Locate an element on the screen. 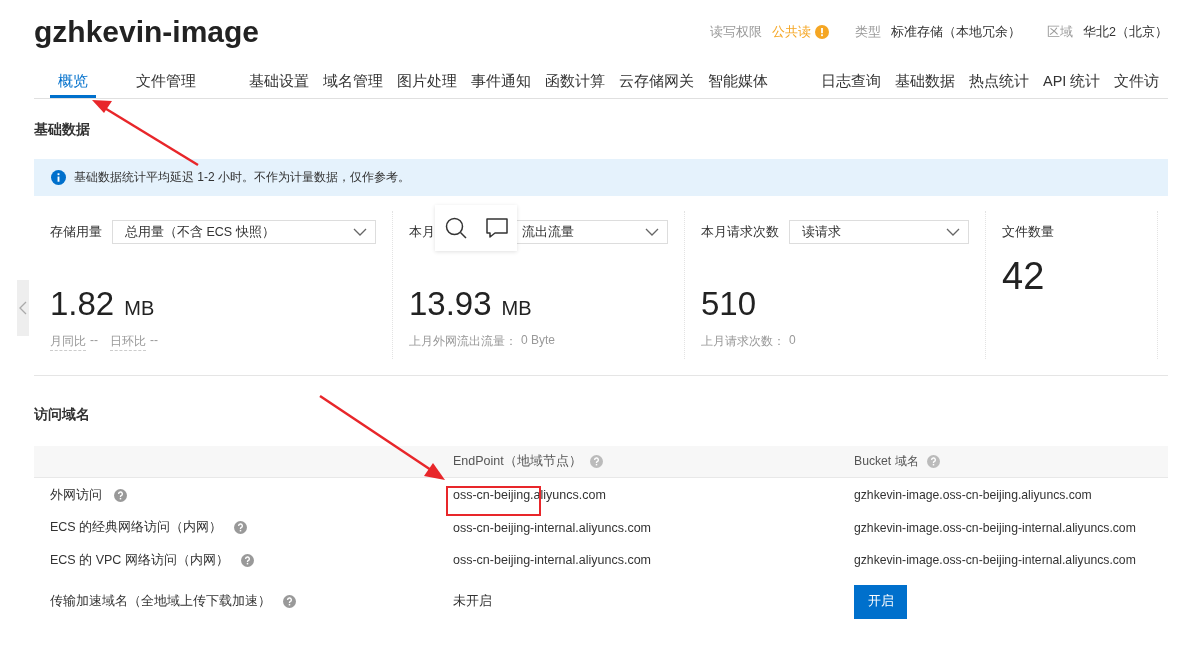 Image resolution: width=1181 pixels, height=653 pixels. endpoint-domain: 未开启 is located at coordinates (472, 601).